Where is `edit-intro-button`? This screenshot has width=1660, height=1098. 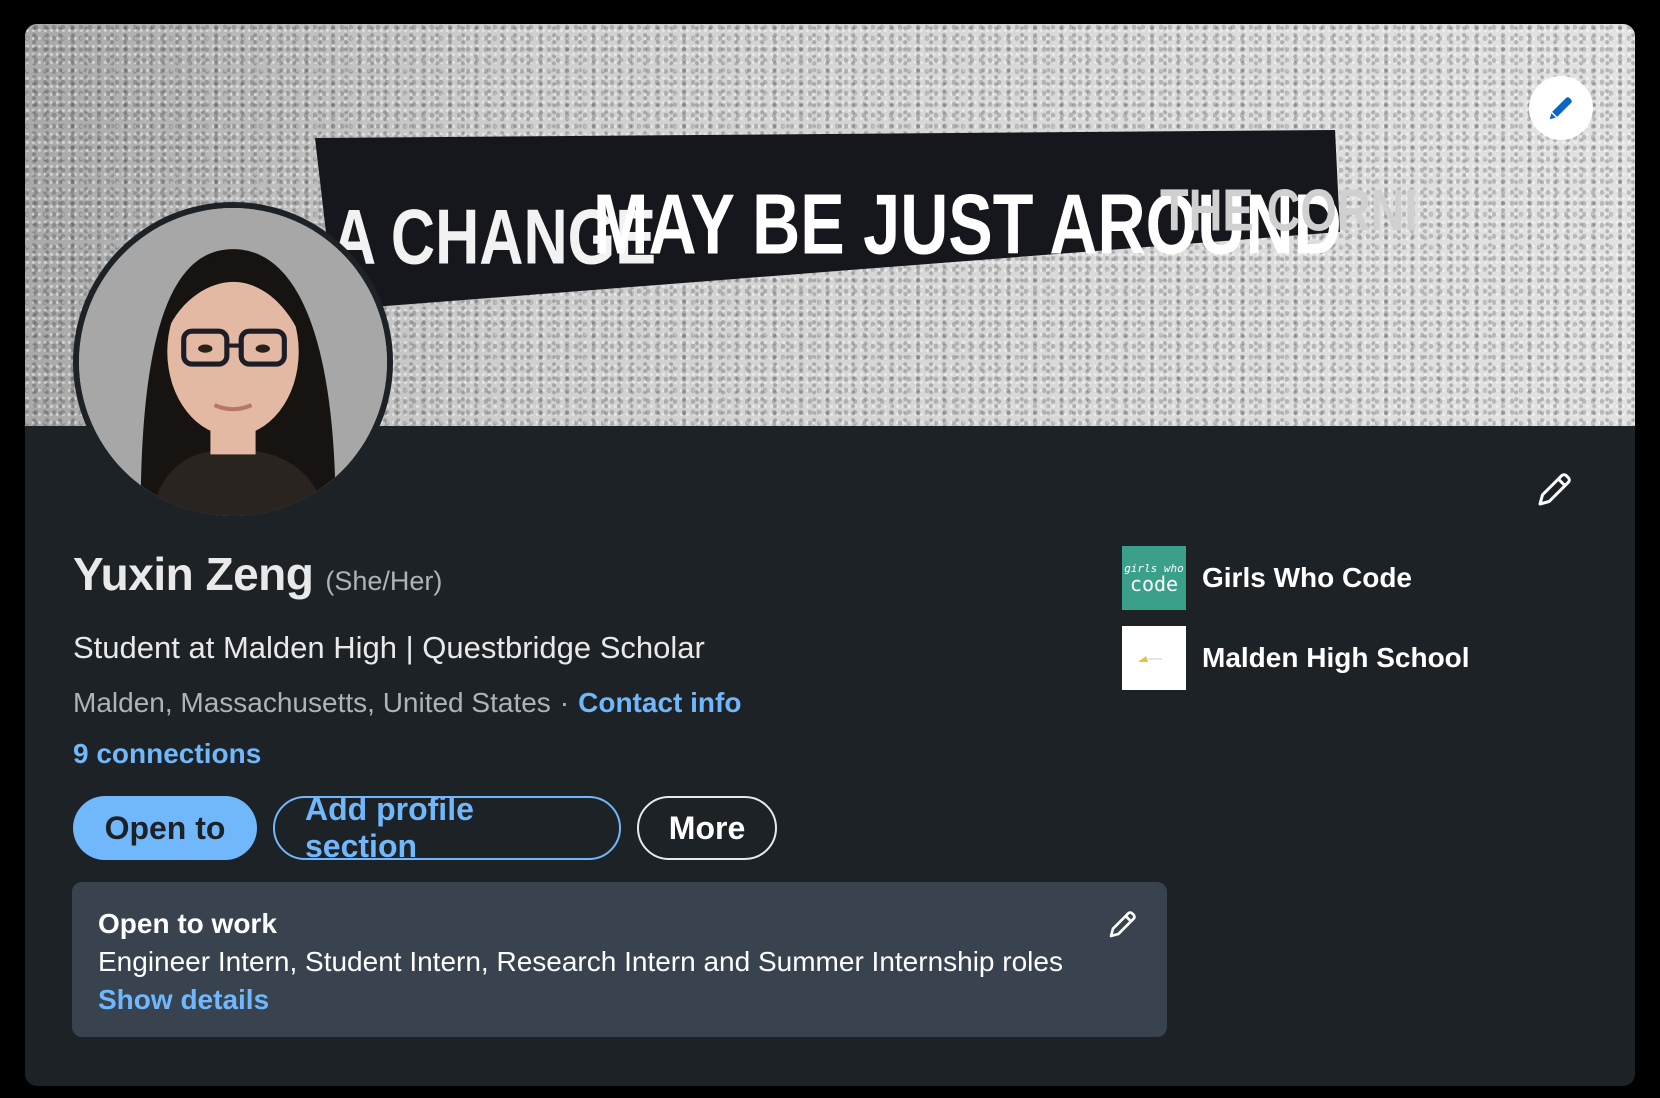 edit-intro-button is located at coordinates (1555, 489).